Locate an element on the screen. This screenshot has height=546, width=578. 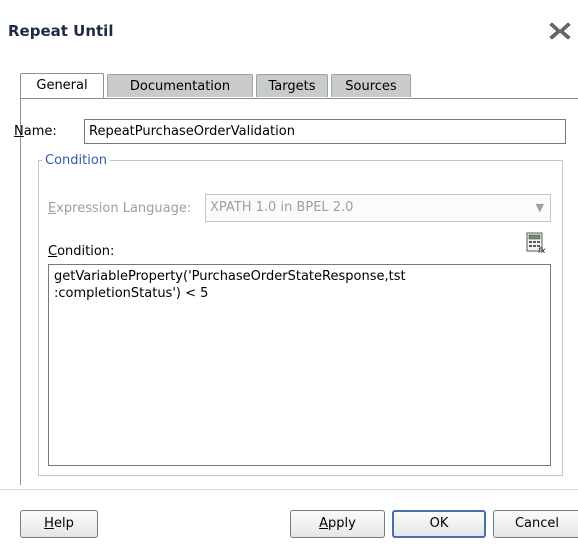
name-label: Name: is located at coordinates (35, 131).